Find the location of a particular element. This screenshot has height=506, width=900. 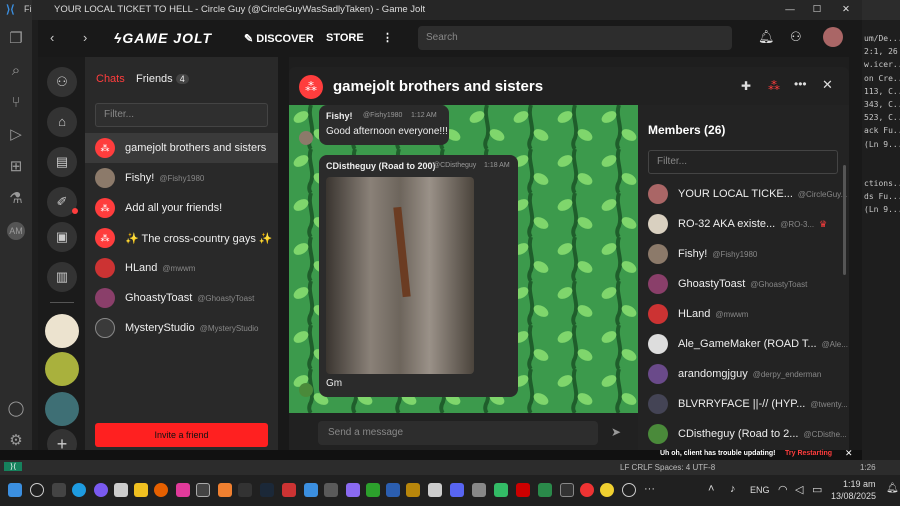

discord-icon is located at coordinates (457, 490).